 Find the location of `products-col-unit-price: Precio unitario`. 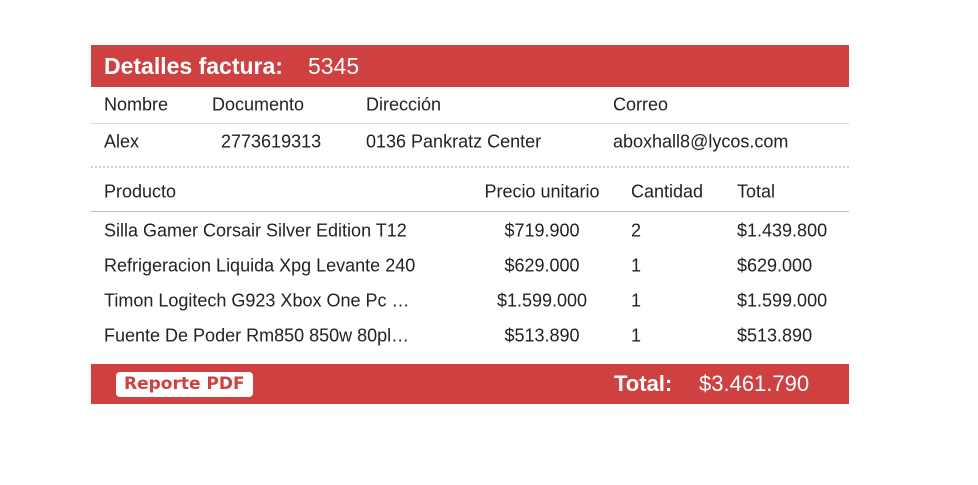

products-col-unit-price: Precio unitario is located at coordinates (542, 191).